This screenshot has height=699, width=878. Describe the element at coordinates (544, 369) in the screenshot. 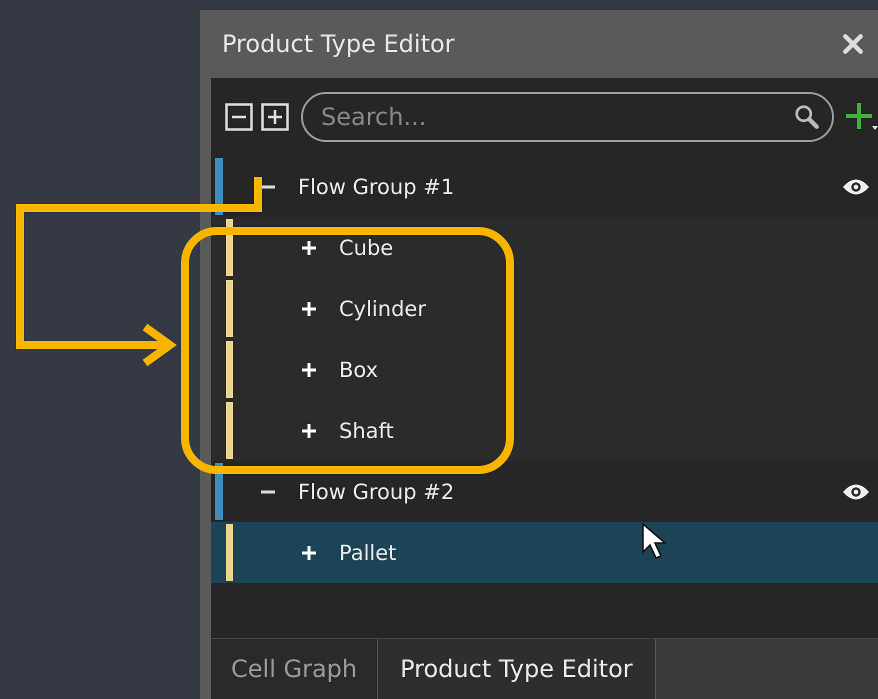

I see `tree-row: Box` at that location.